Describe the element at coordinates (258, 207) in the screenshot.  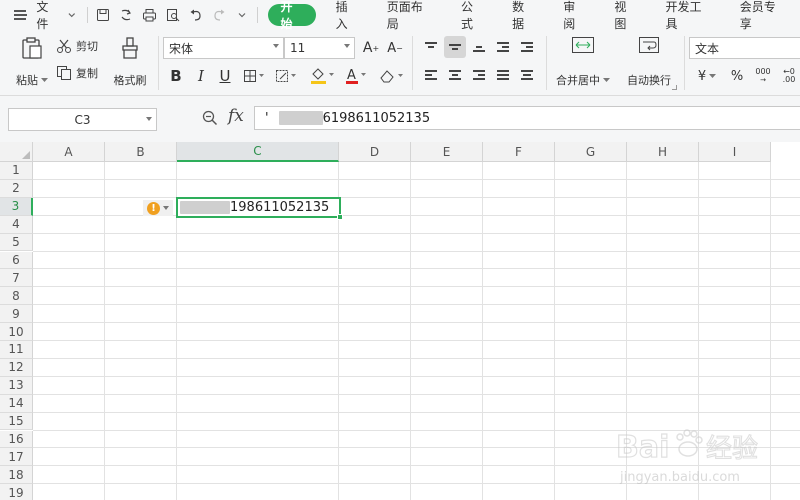
I see `active-cell-c3: 198611052135` at that location.